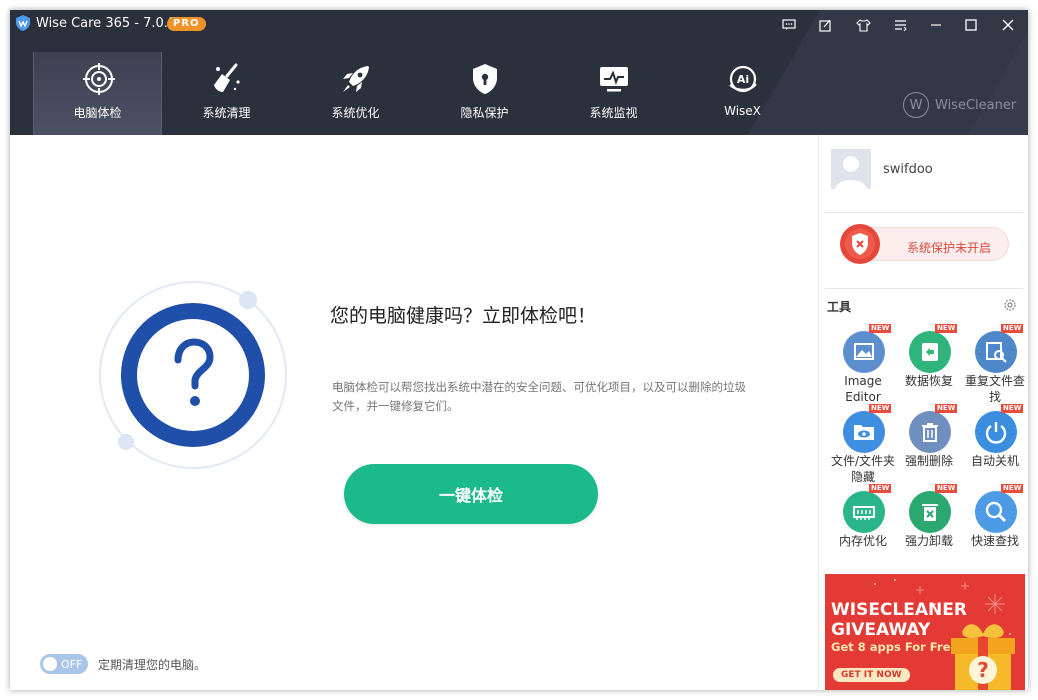  What do you see at coordinates (996, 352) in the screenshot?
I see `duplicate-file-icon` at bounding box center [996, 352].